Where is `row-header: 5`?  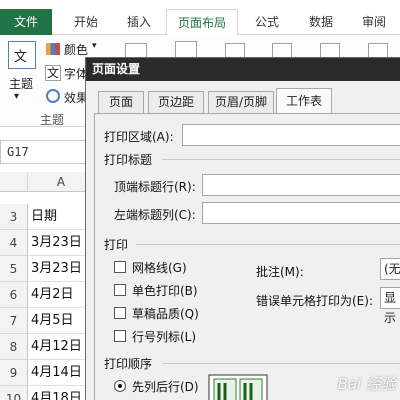 row-header: 5 is located at coordinates (14, 269).